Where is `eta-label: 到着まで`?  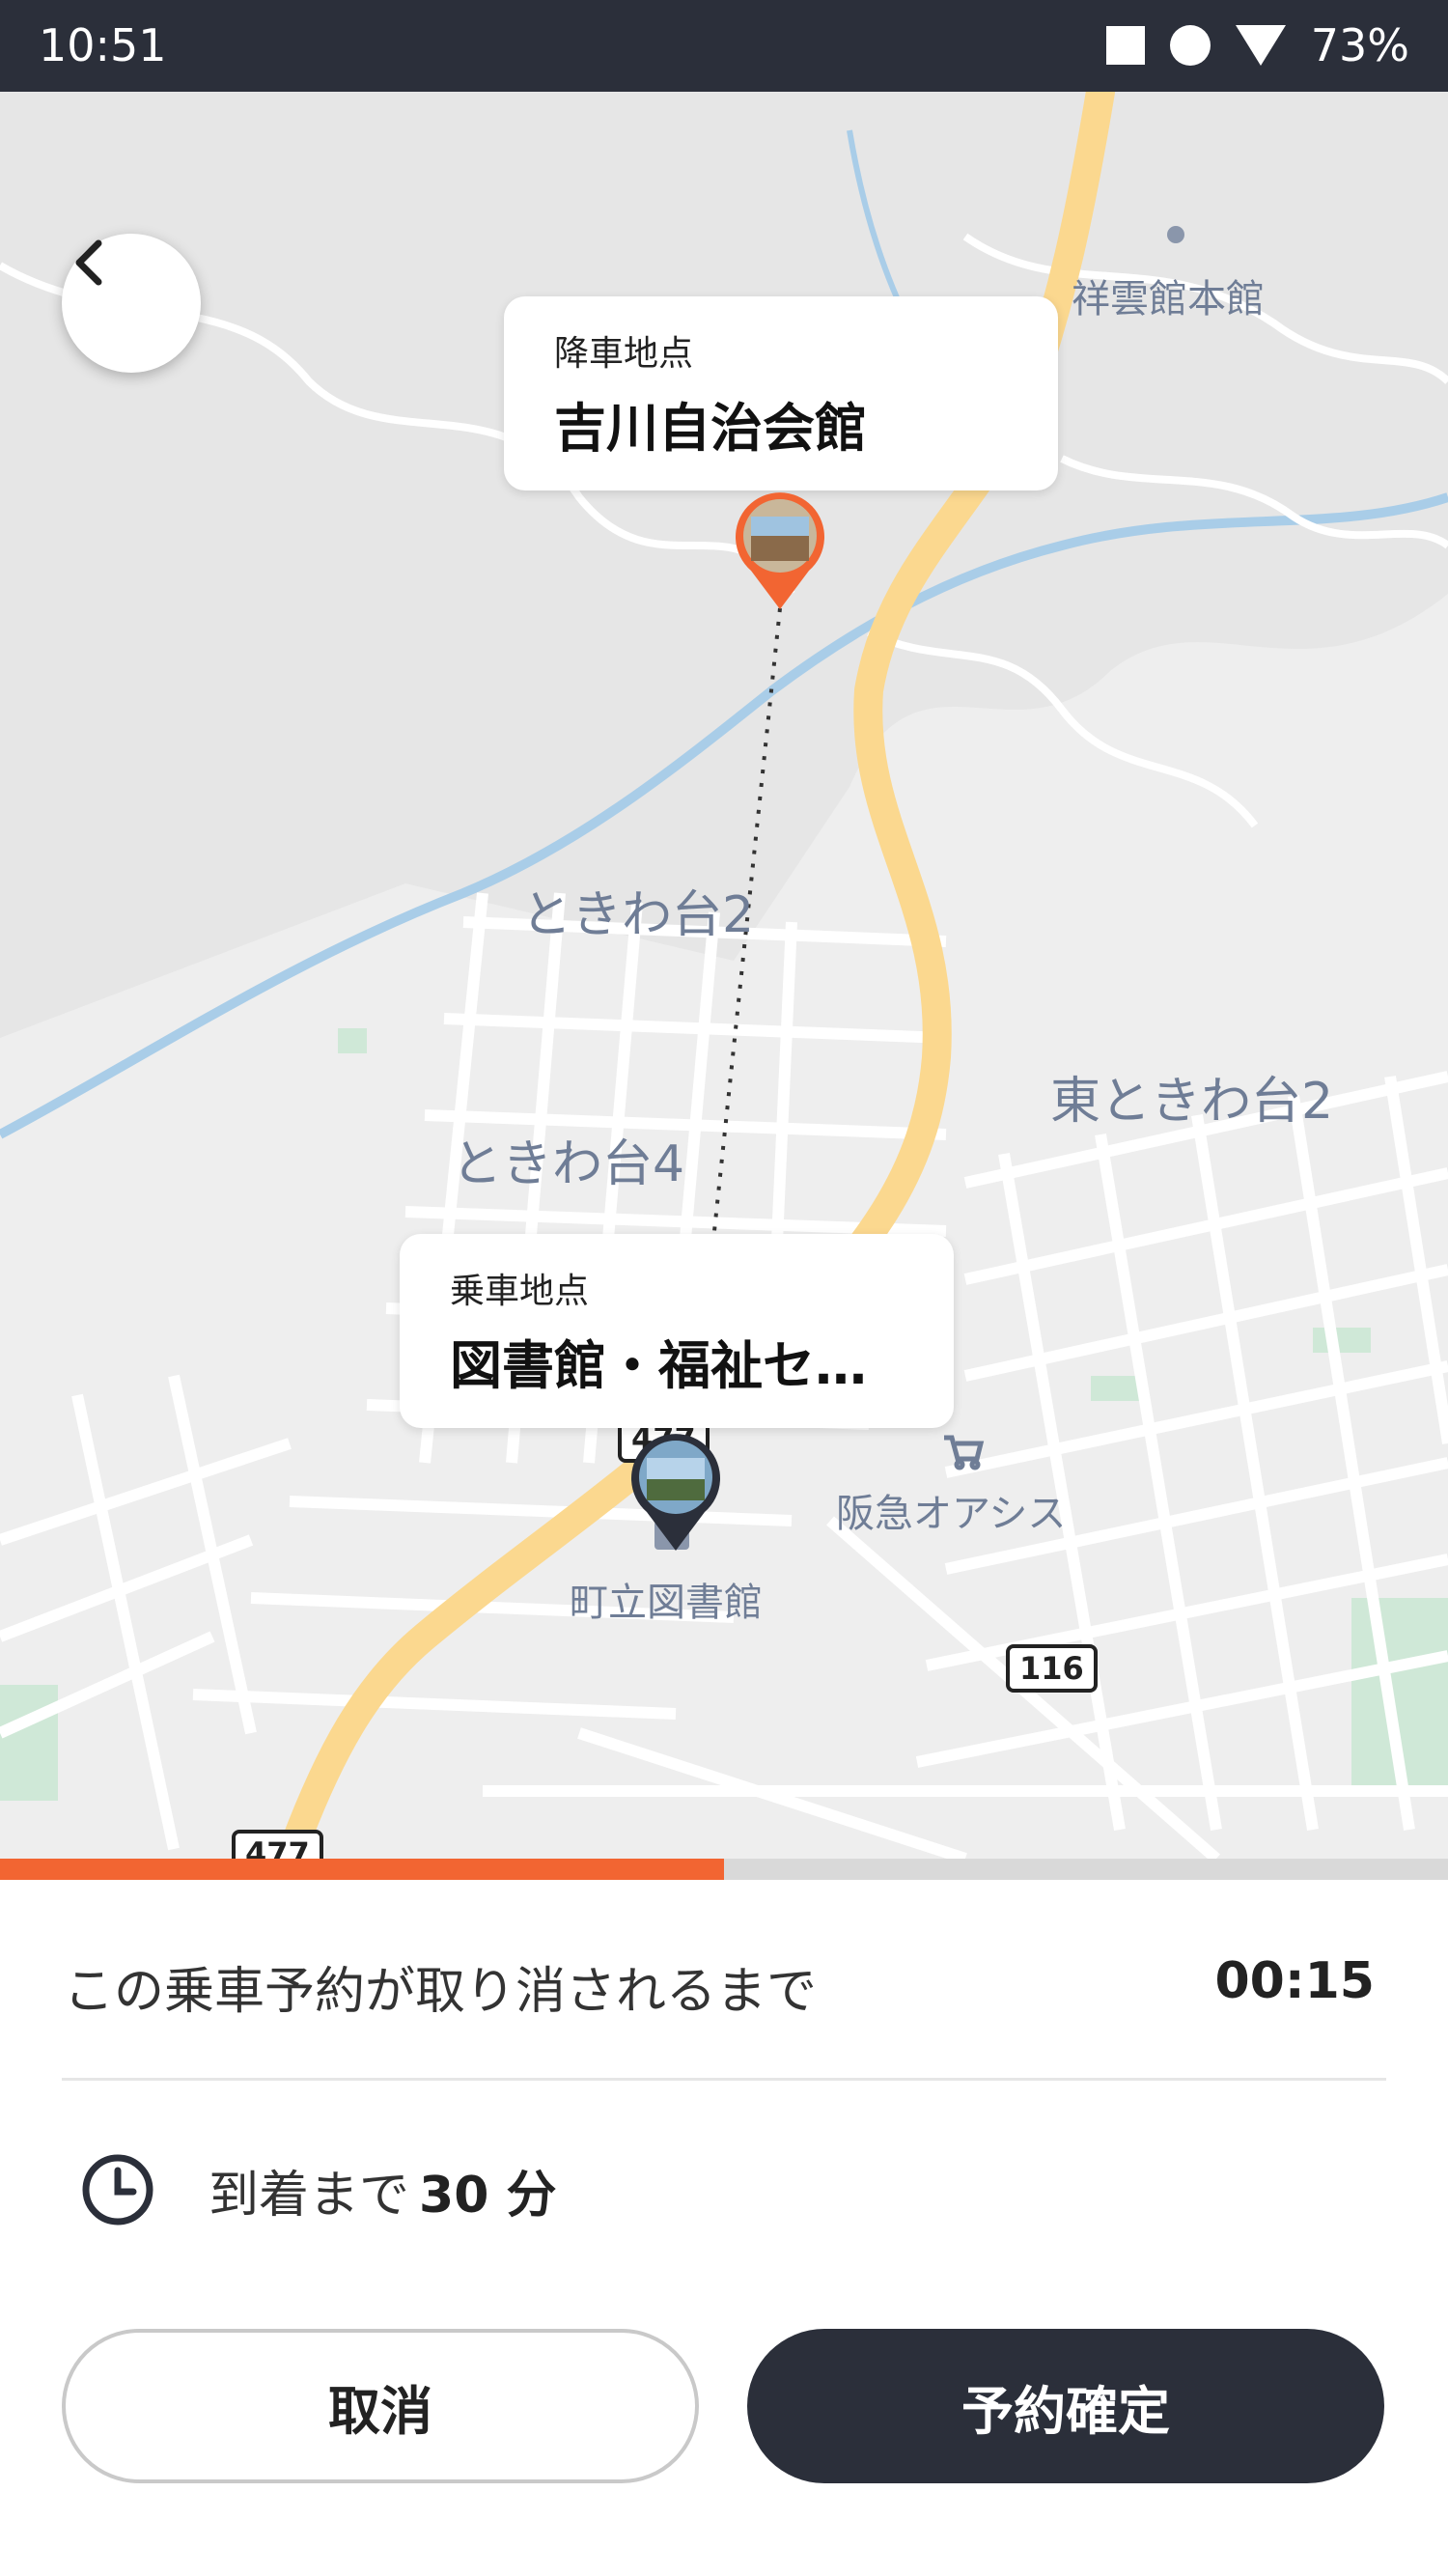
eta-label: 到着まで is located at coordinates (310, 2196).